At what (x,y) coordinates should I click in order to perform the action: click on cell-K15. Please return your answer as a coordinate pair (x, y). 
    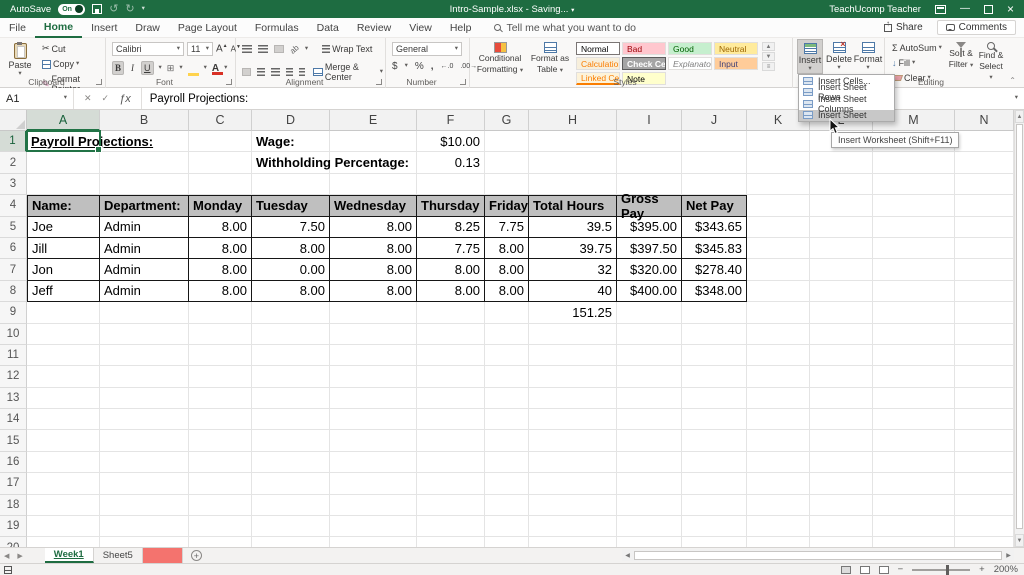
    Looking at the image, I should click on (778, 441).